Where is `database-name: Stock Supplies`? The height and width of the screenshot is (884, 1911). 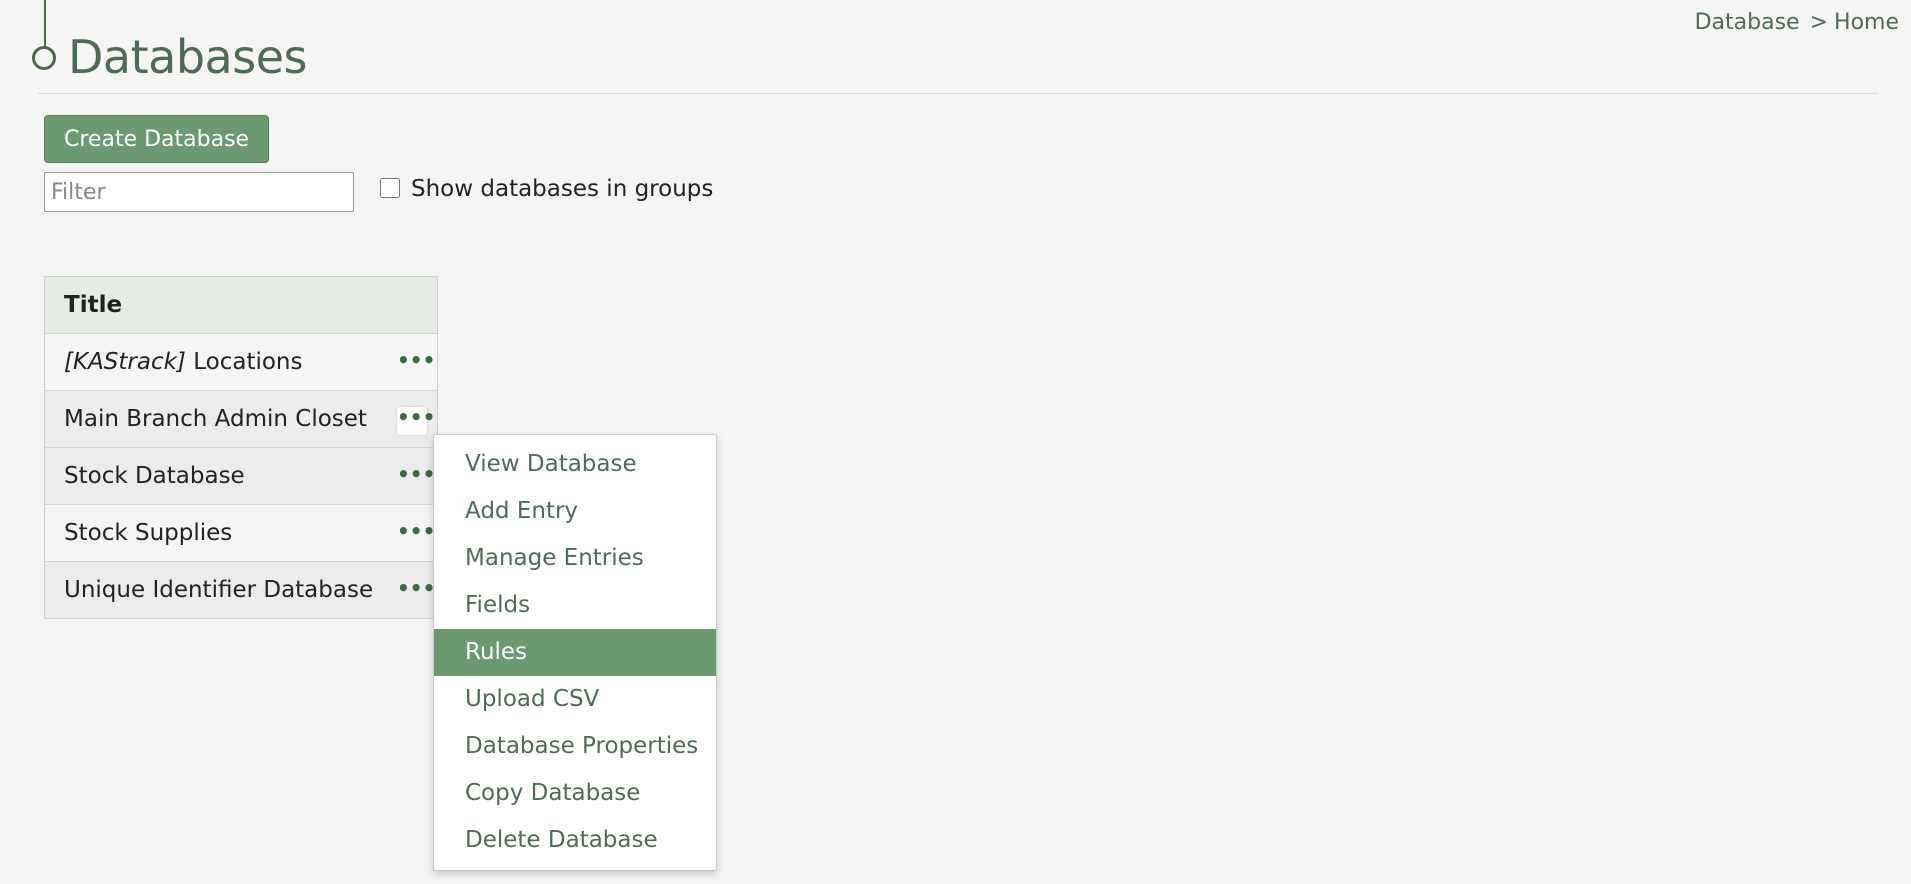 database-name: Stock Supplies is located at coordinates (148, 533).